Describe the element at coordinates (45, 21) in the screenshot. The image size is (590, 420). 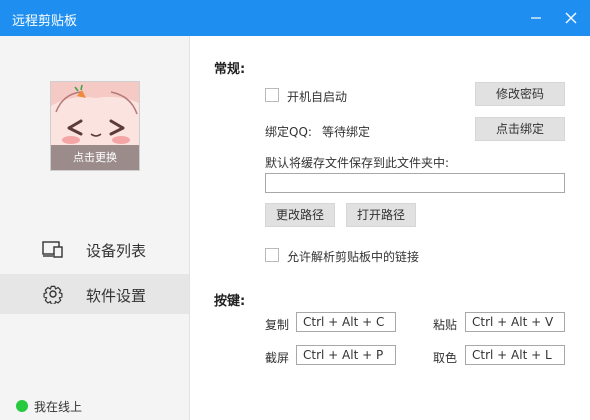
I see `window-title: 远程剪贴板` at that location.